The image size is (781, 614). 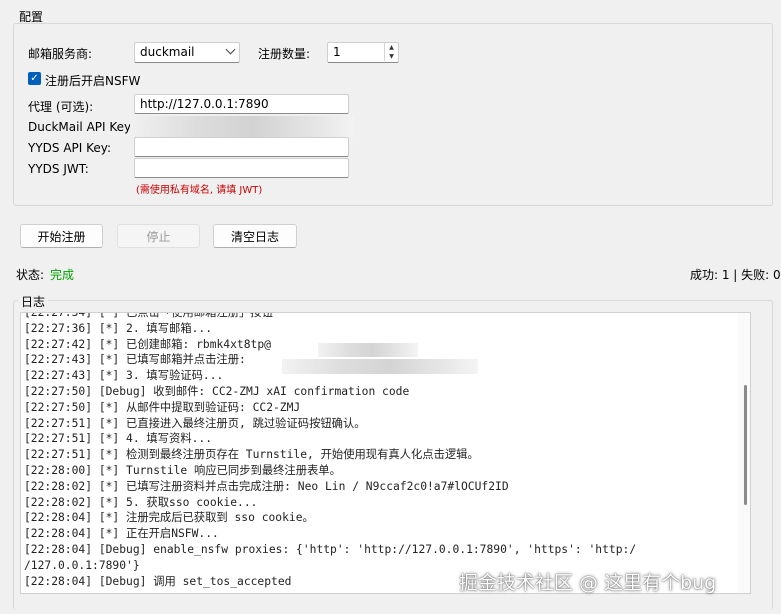 What do you see at coordinates (61, 236) in the screenshot?
I see `start-button: 开始注册` at bounding box center [61, 236].